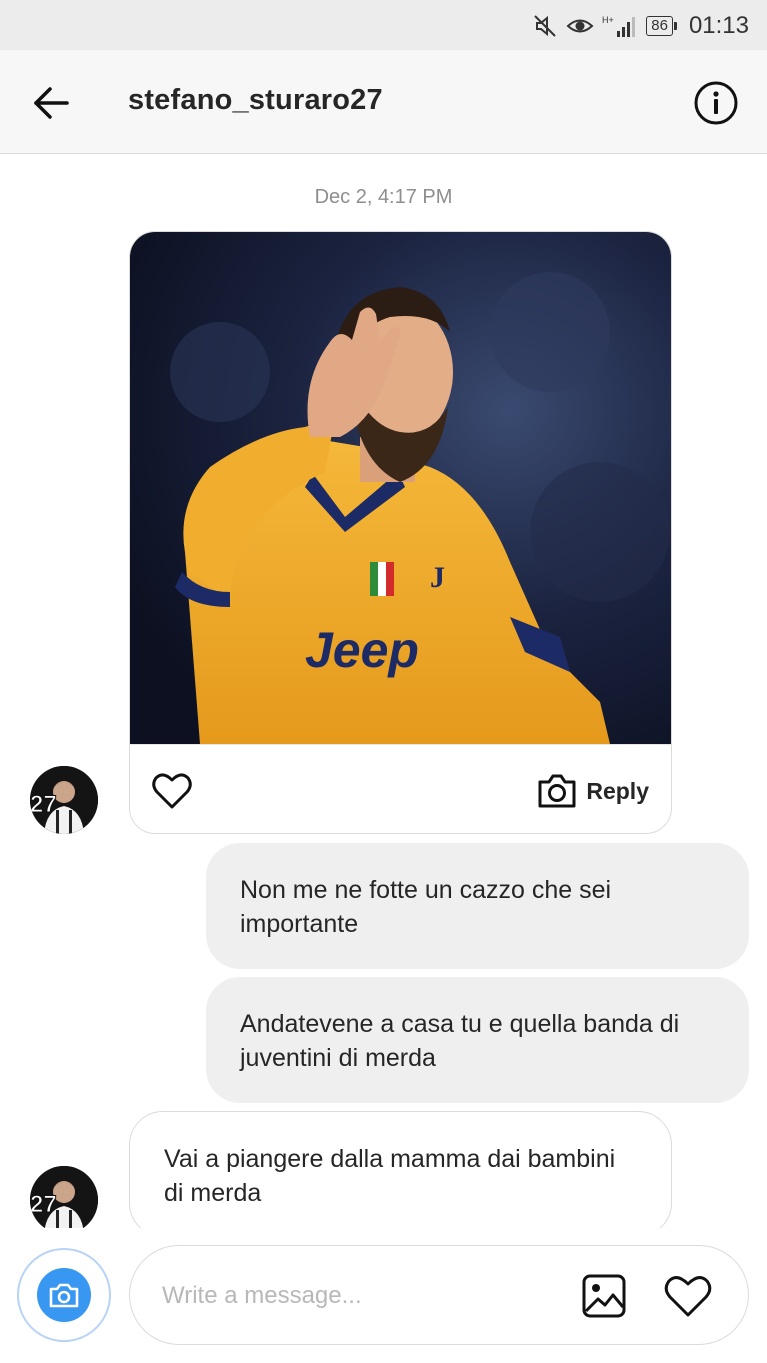  Describe the element at coordinates (580, 26) in the screenshot. I see `eye-icon` at that location.